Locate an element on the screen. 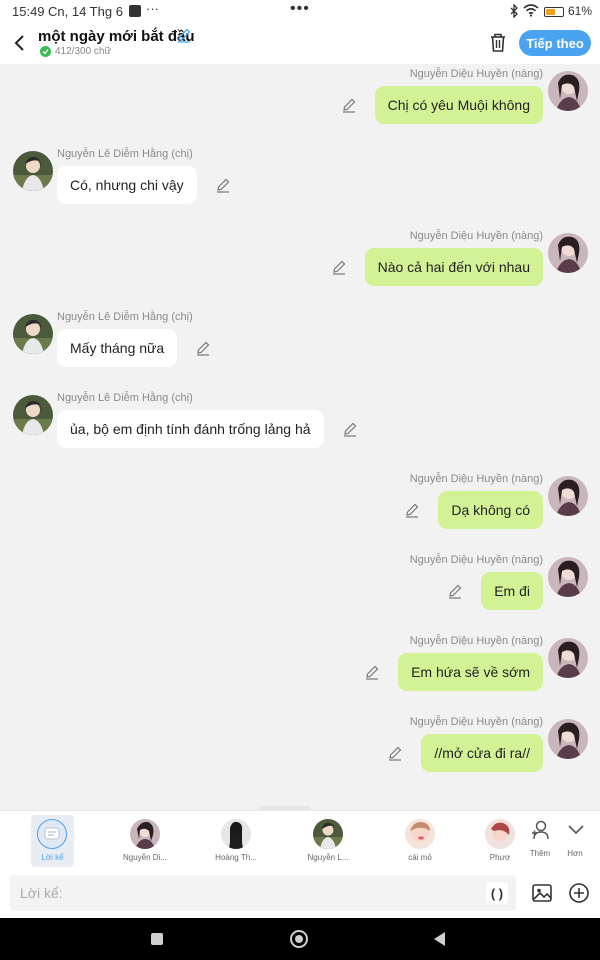  status-bar: 15:49 Cn, 14 Thg 6 ··· ••• 61% is located at coordinates (300, 12).